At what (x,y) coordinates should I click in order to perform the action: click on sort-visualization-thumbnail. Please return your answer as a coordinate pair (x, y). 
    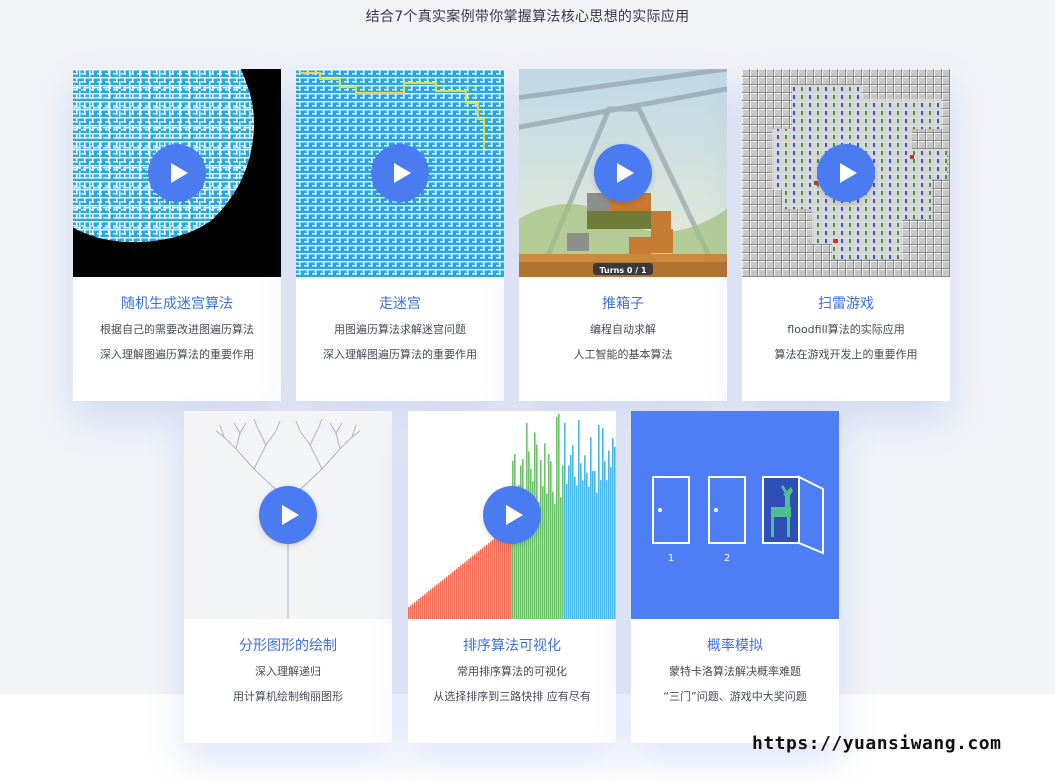
    Looking at the image, I should click on (512, 515).